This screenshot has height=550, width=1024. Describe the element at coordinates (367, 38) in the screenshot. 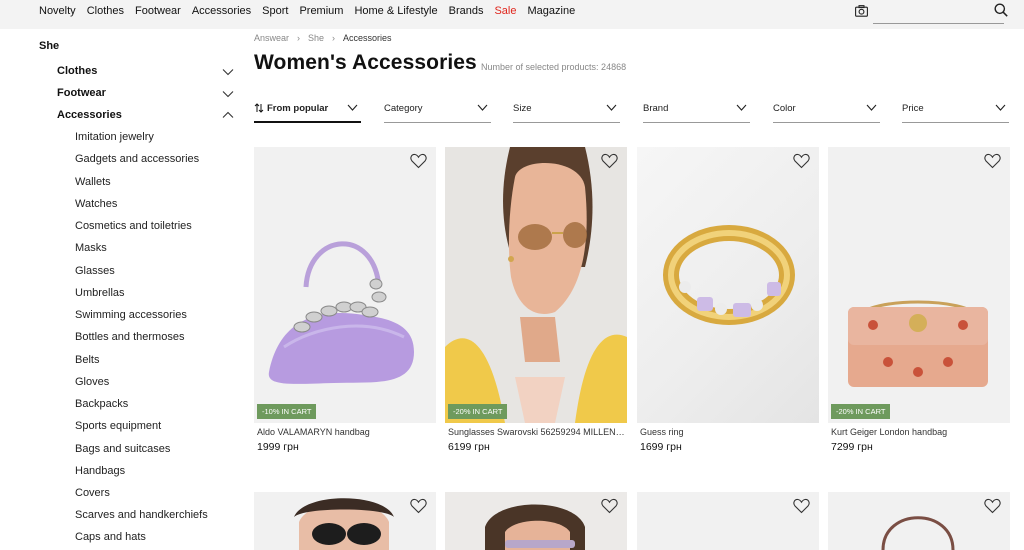

I see `breadcrumb-accessories: Accessories` at that location.